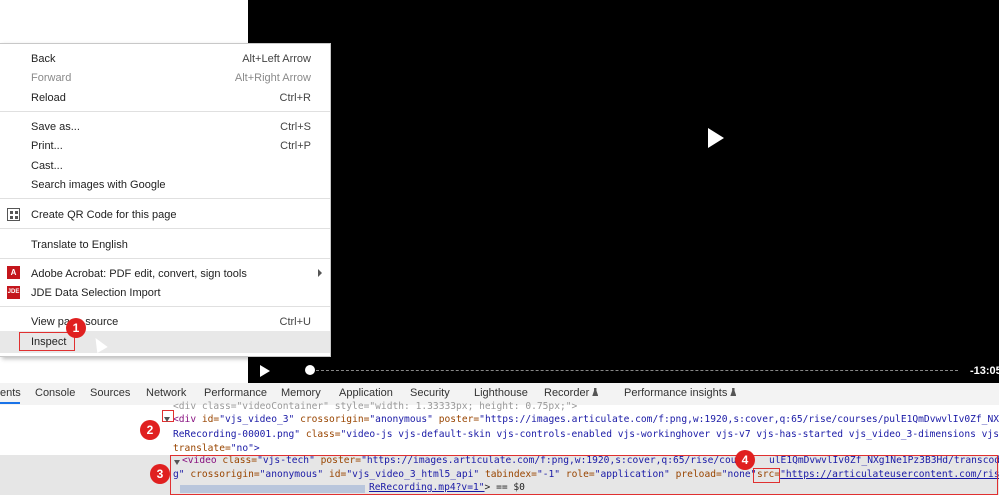  Describe the element at coordinates (171, 245) in the screenshot. I see `menu-item-translate: Translate to English` at that location.